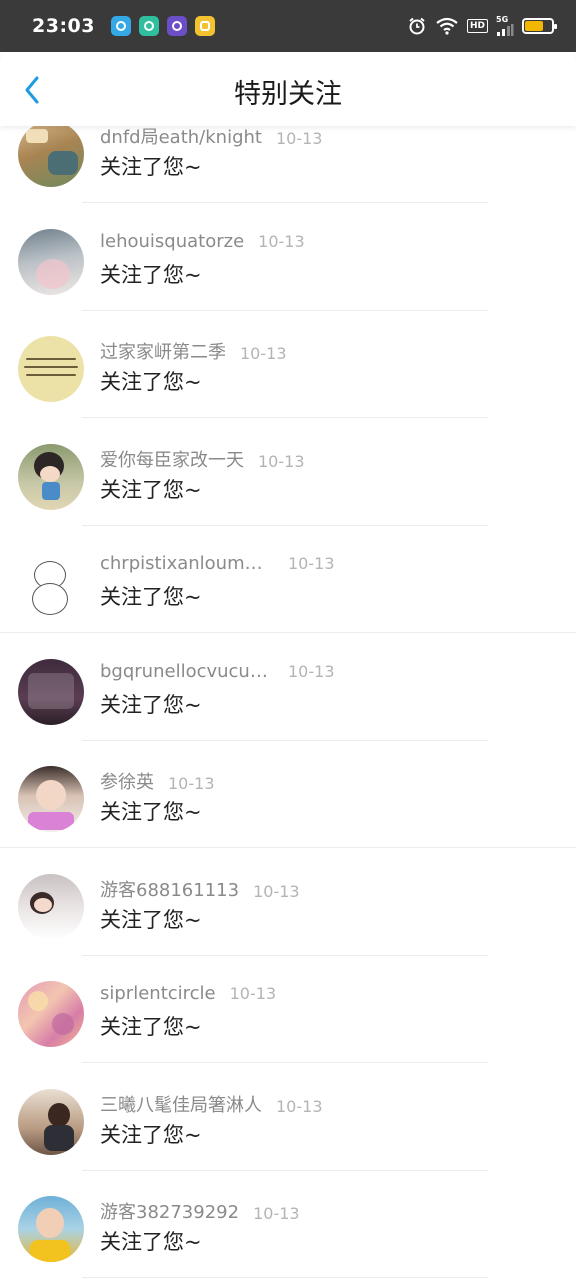  What do you see at coordinates (158, 993) in the screenshot?
I see `user-name: siprlentcircle` at bounding box center [158, 993].